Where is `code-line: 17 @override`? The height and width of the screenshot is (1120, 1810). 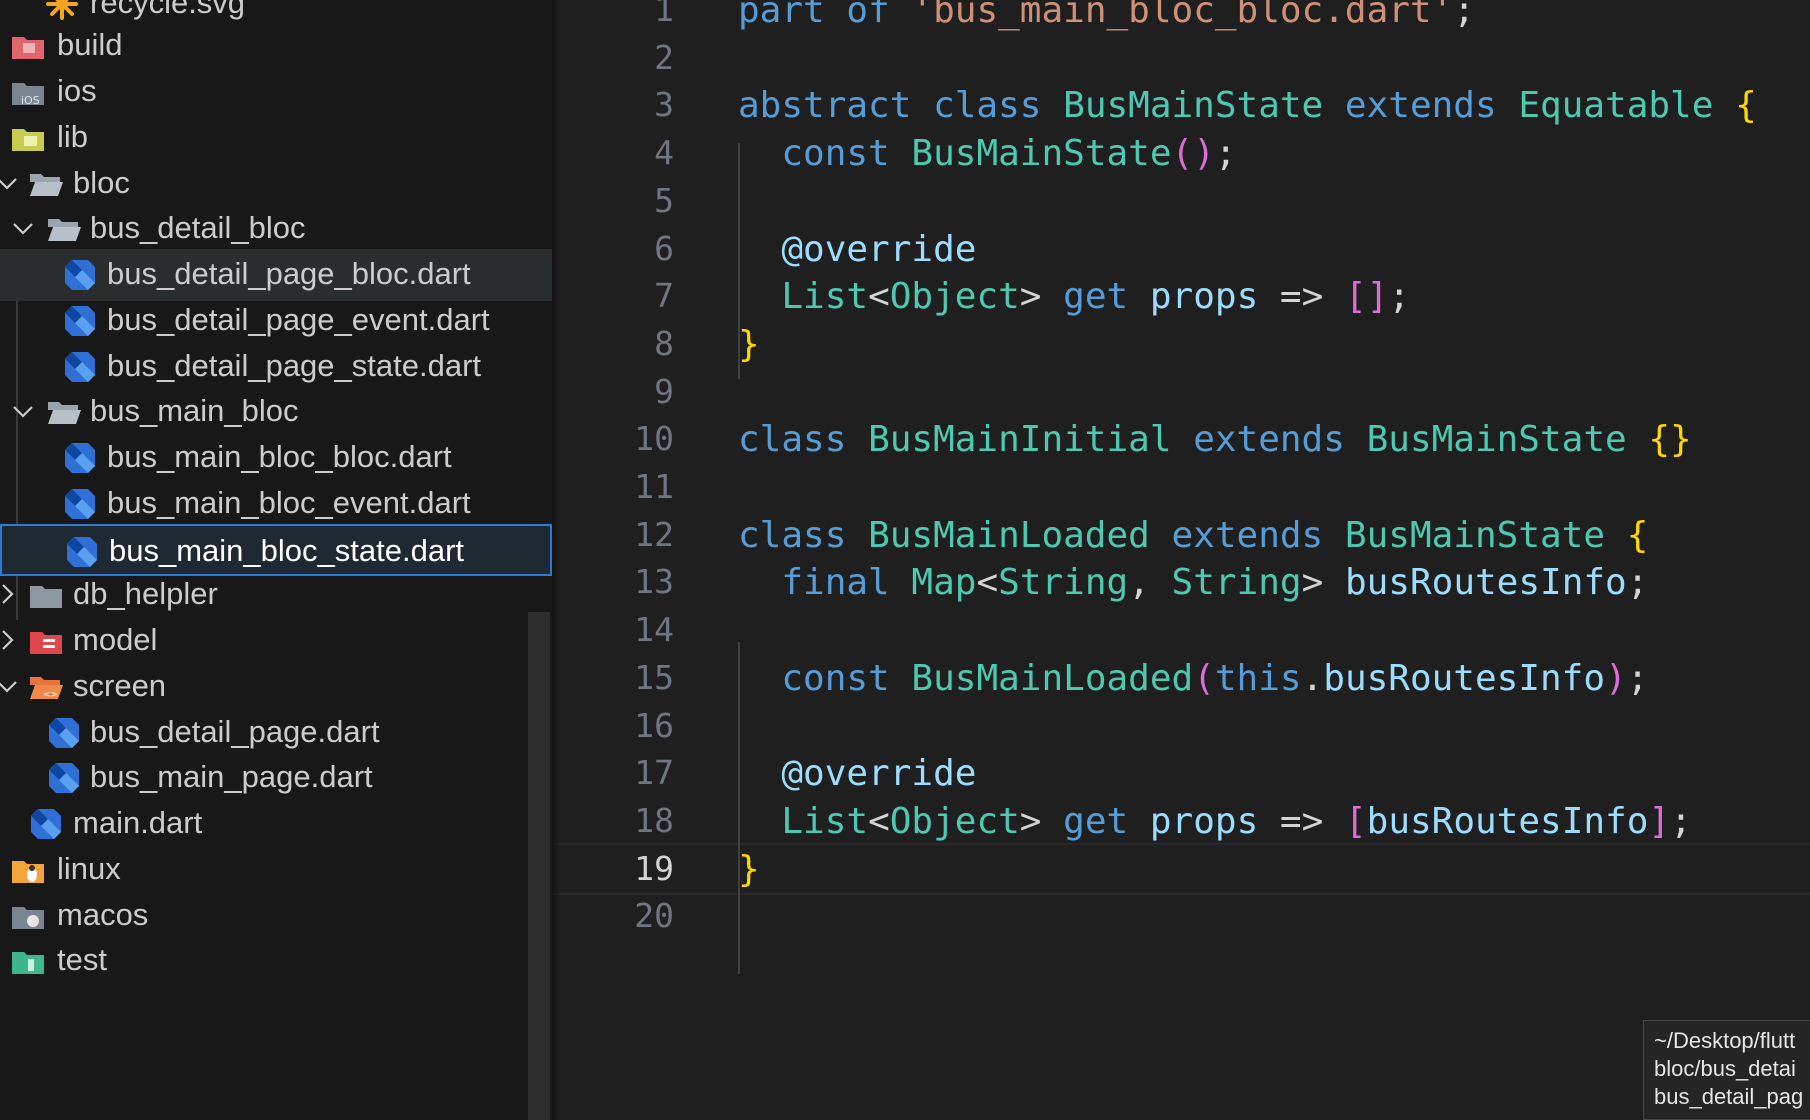
code-line: 17 @override is located at coordinates (1181, 773).